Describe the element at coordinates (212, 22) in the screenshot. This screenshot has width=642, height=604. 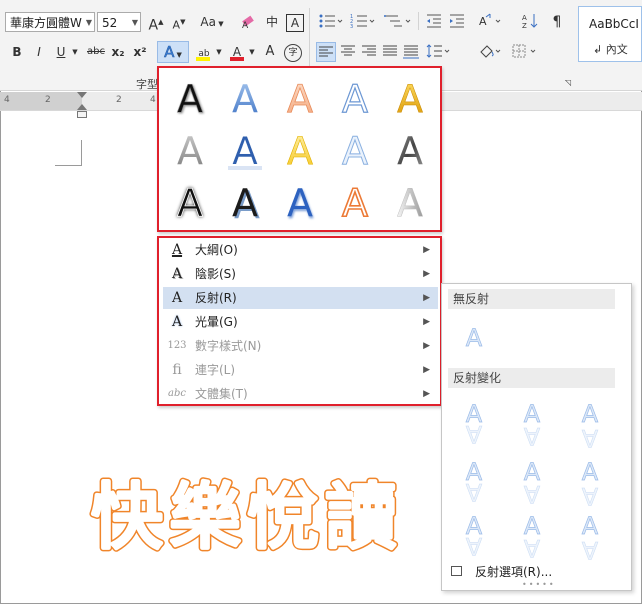
I see `change-case-button: Aa ▼` at that location.